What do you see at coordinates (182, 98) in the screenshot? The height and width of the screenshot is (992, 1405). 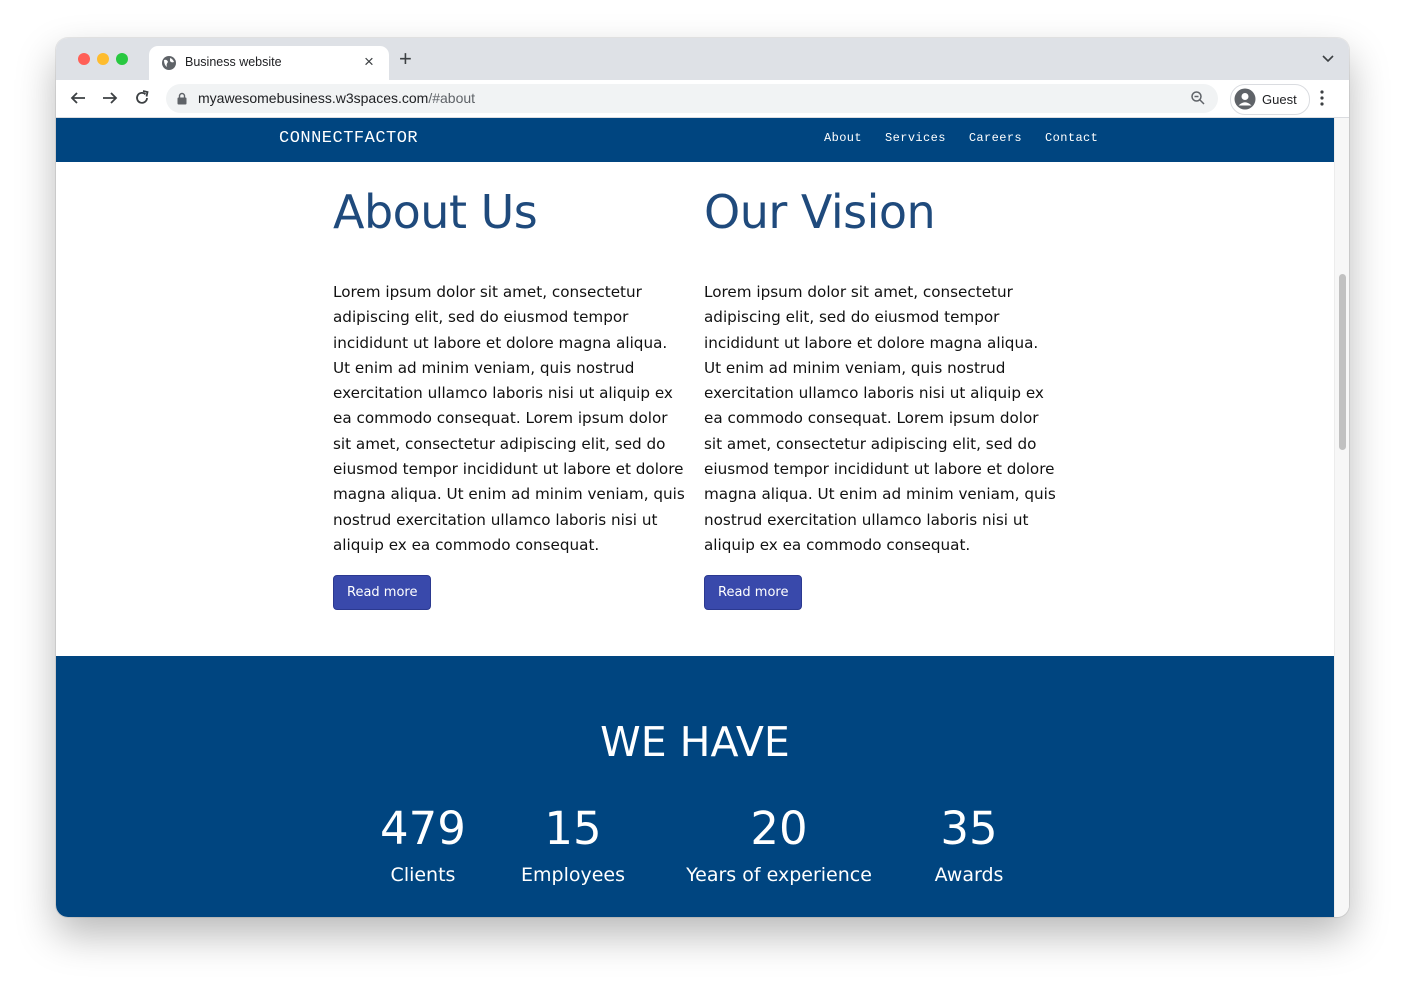 I see `lock-icon` at bounding box center [182, 98].